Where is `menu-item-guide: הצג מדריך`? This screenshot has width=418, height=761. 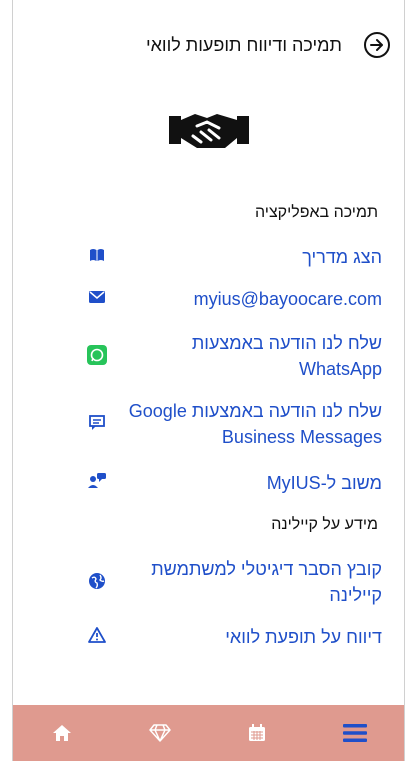
menu-item-guide: הצג מדריך is located at coordinates (227, 257).